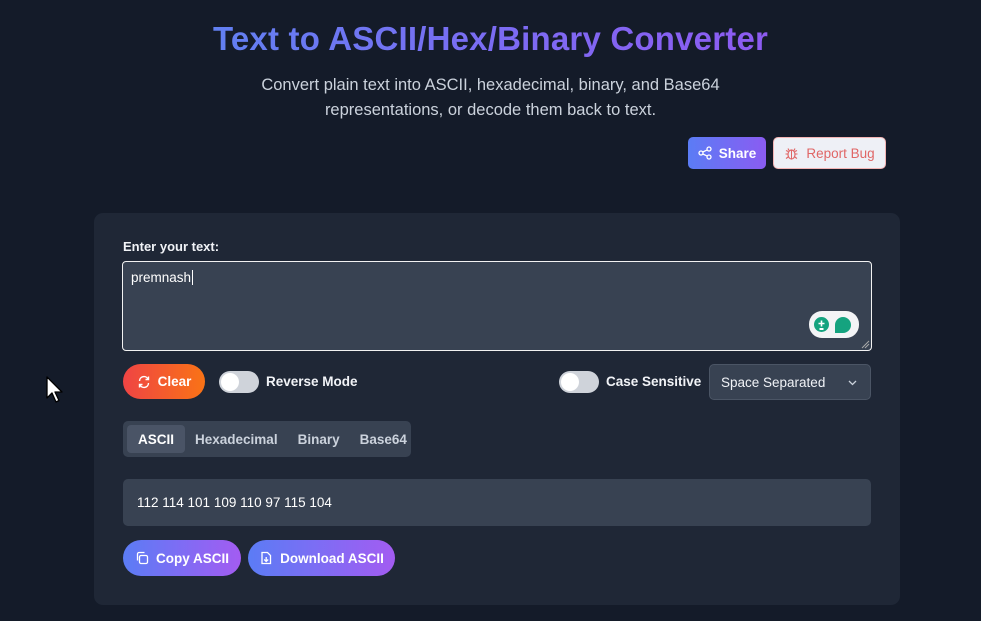  I want to click on share-button: Share, so click(727, 153).